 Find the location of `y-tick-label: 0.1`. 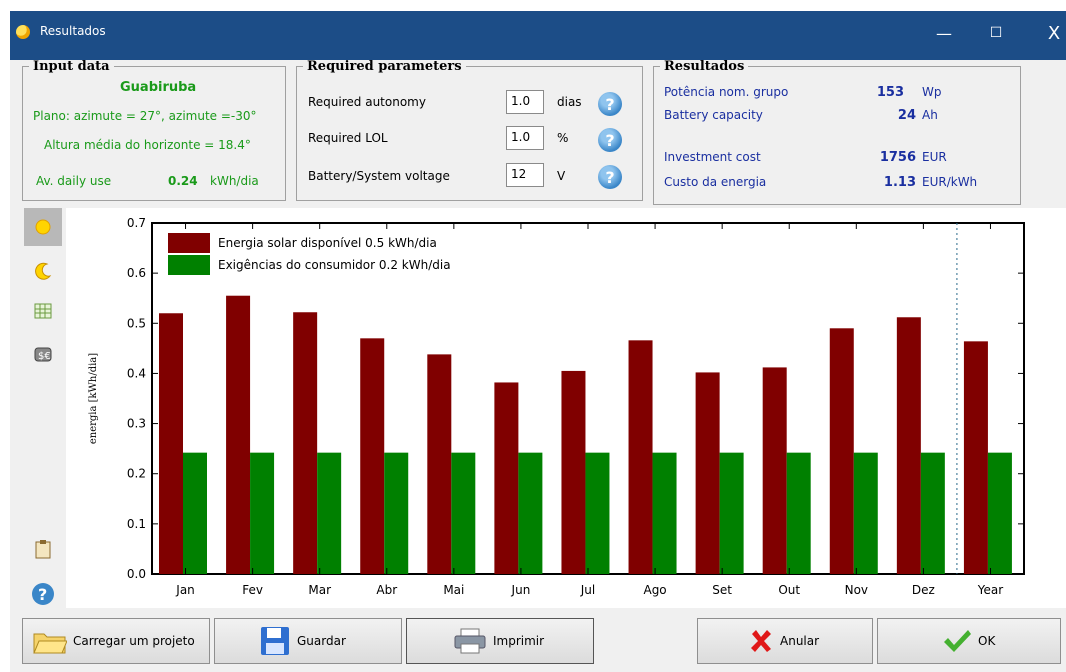

y-tick-label: 0.1 is located at coordinates (136, 524).